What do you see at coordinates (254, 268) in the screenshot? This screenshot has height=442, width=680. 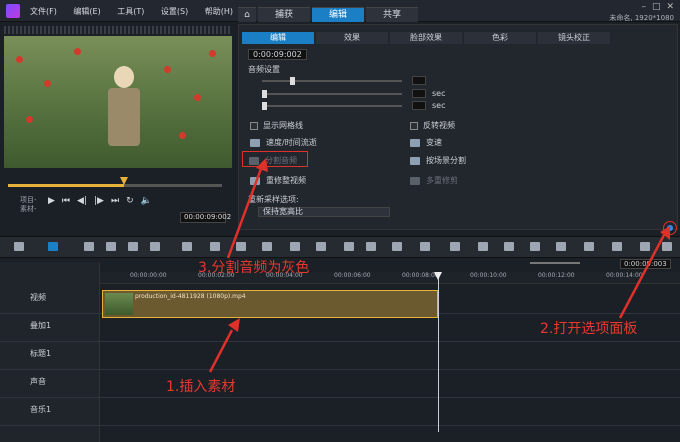 I see `annotation-split-audio-gray: 3.分割音频为灰色` at bounding box center [254, 268].